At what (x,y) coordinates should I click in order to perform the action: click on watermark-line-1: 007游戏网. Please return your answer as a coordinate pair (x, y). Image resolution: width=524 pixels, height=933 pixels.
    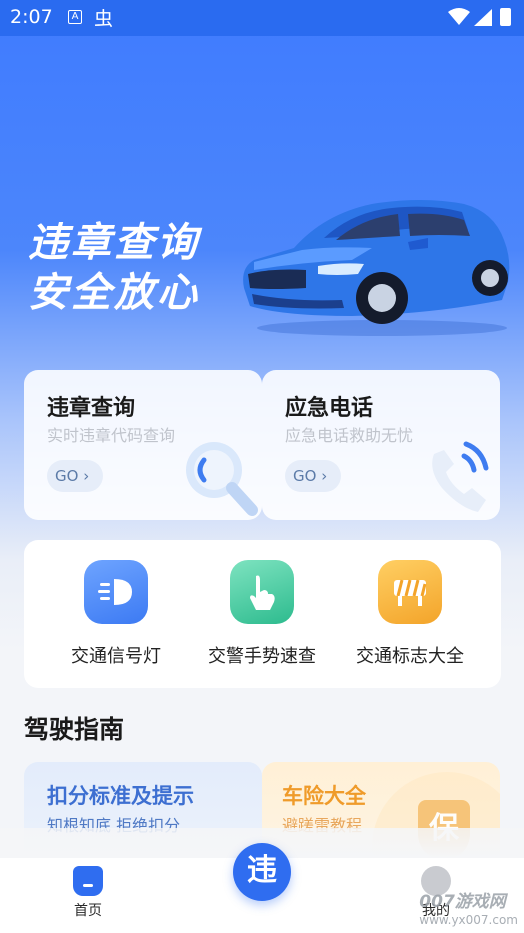
    Looking at the image, I should click on (462, 902).